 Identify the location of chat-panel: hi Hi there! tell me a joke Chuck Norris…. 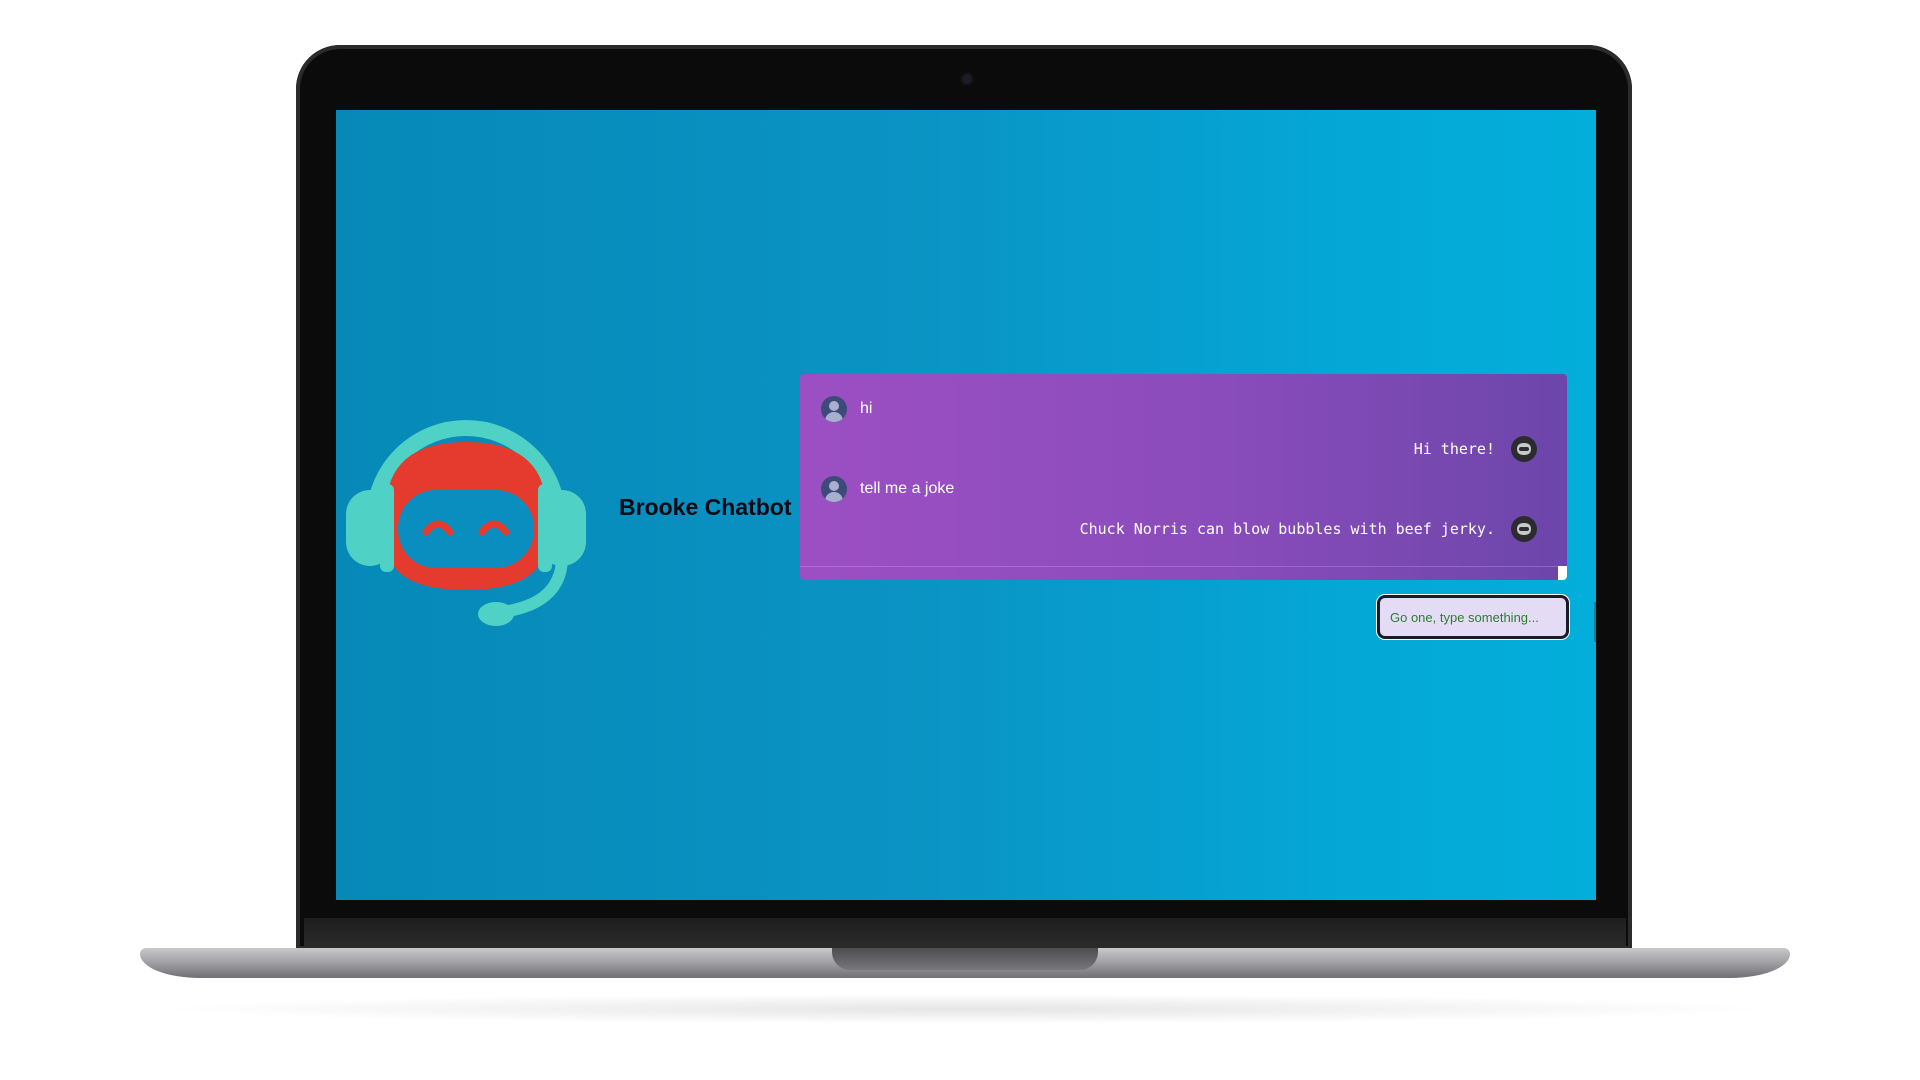
(1183, 477).